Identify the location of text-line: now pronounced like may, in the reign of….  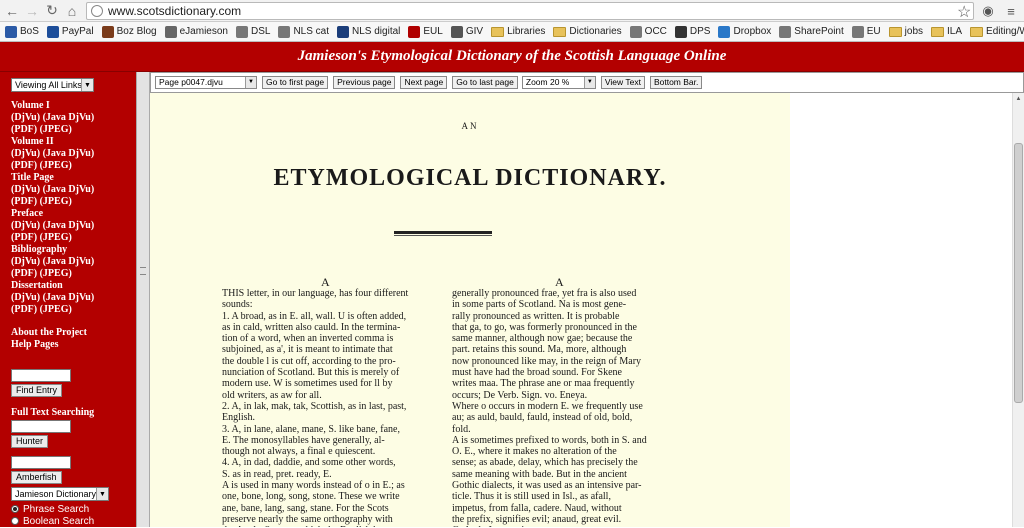
(547, 361).